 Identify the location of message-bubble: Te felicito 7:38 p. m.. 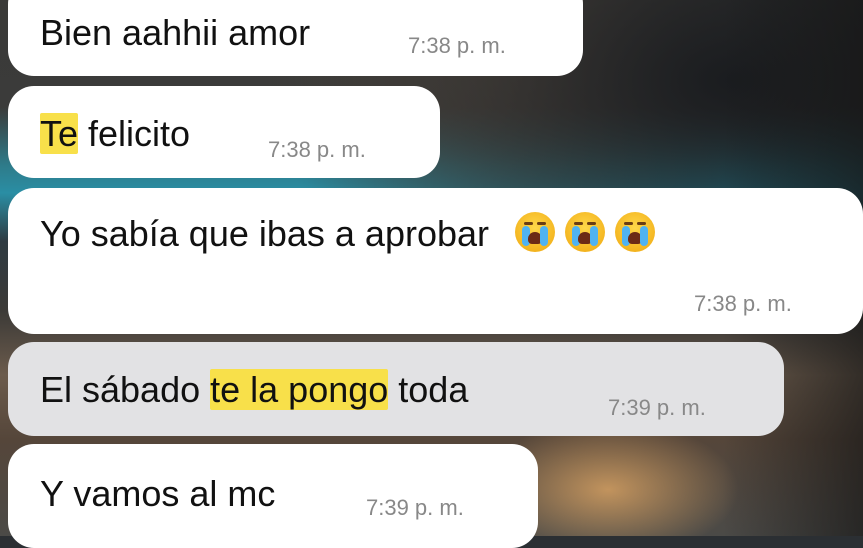
(224, 132).